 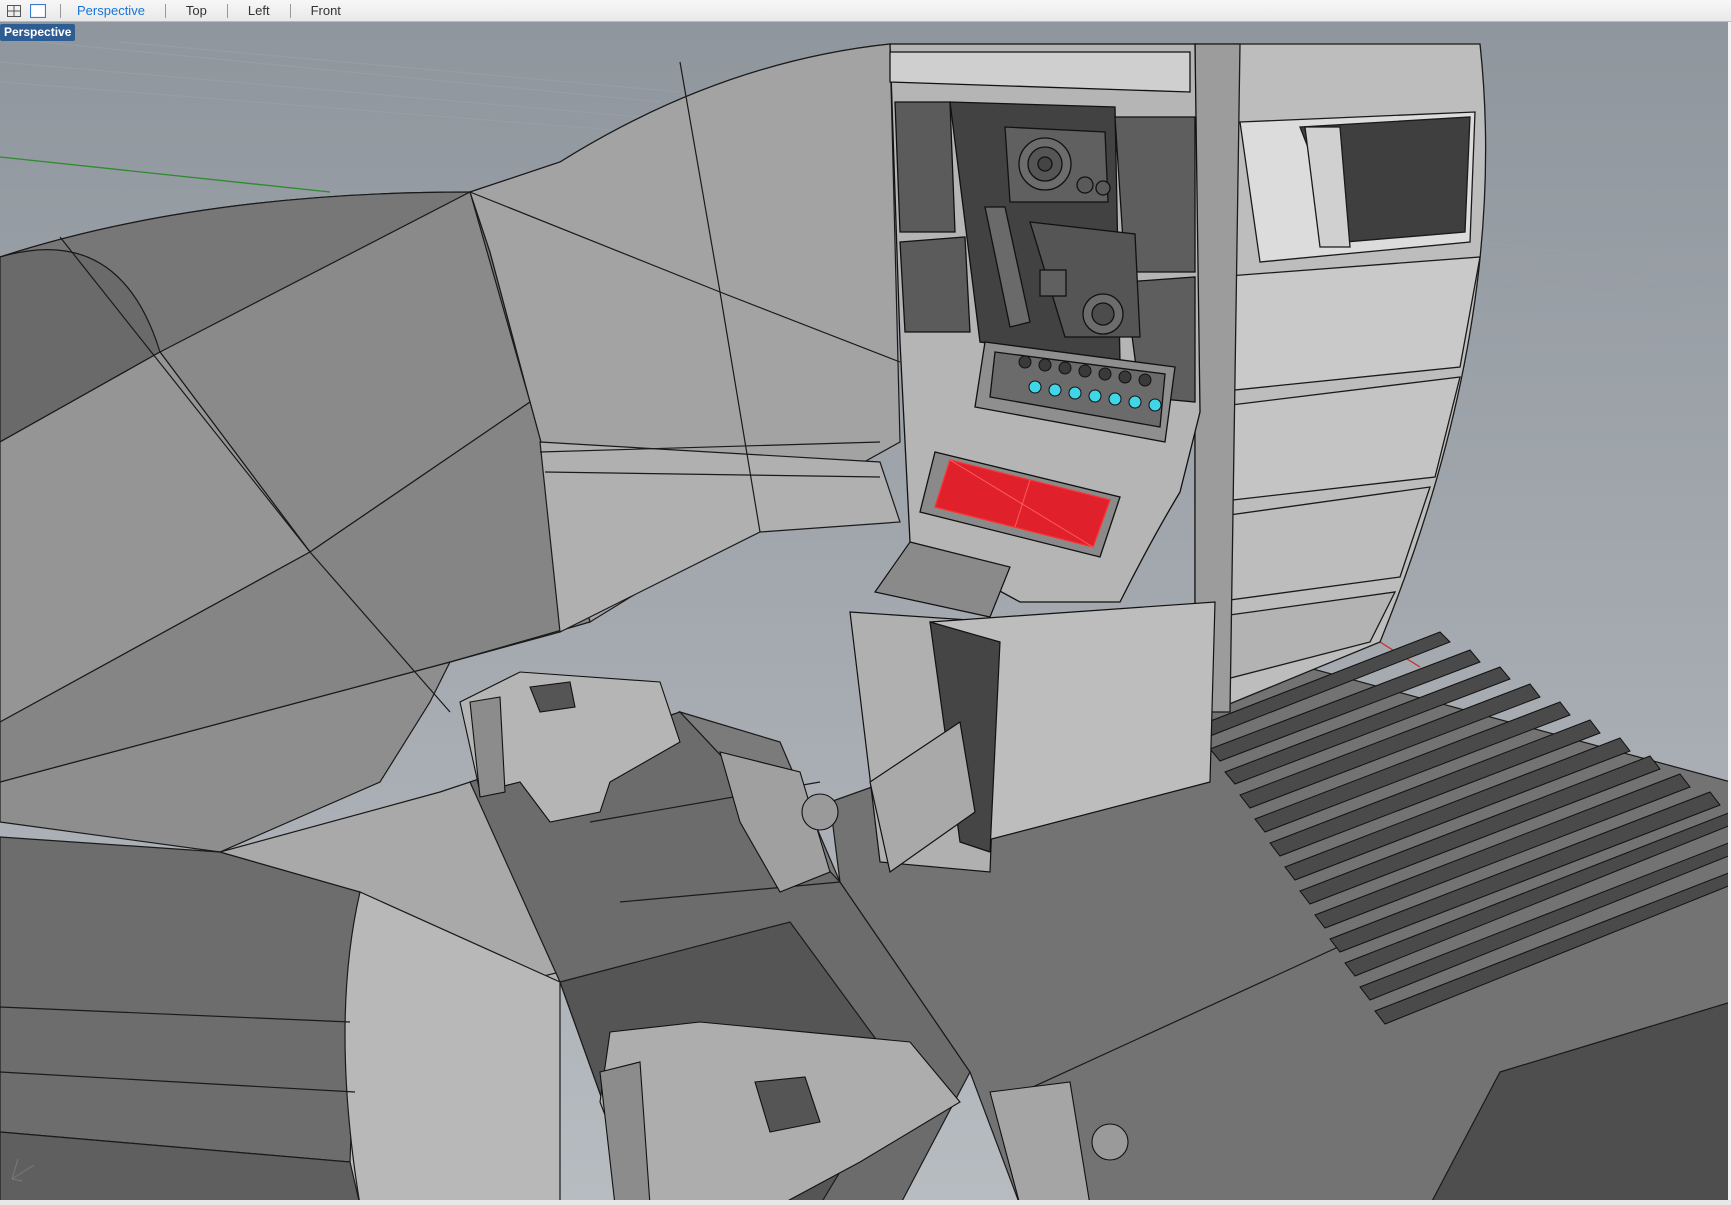 I want to click on viewport-label: Perspective, so click(x=38, y=32).